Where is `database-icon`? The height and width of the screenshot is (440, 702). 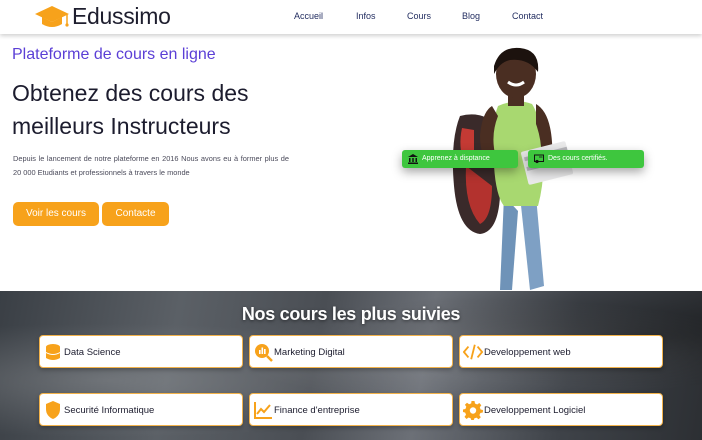 database-icon is located at coordinates (53, 352).